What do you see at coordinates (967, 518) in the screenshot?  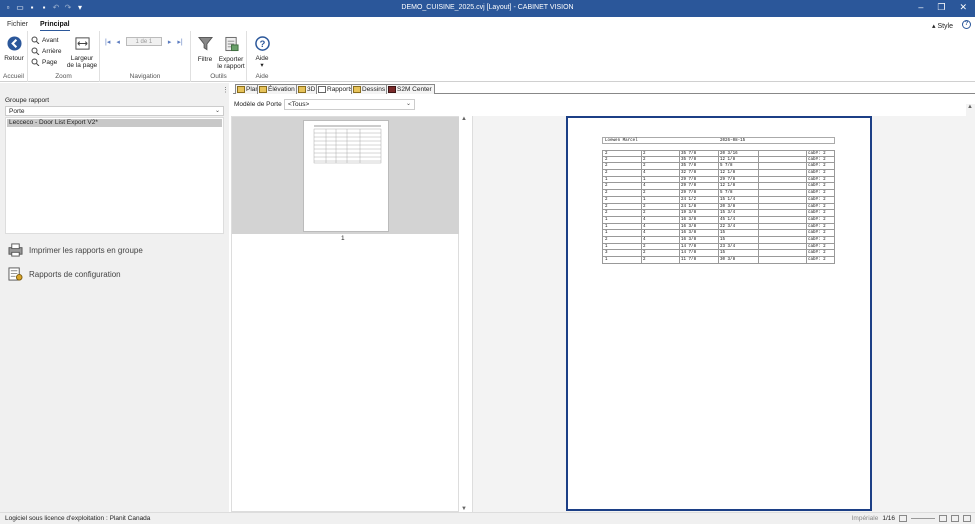 I see `multi-page-view-icon` at bounding box center [967, 518].